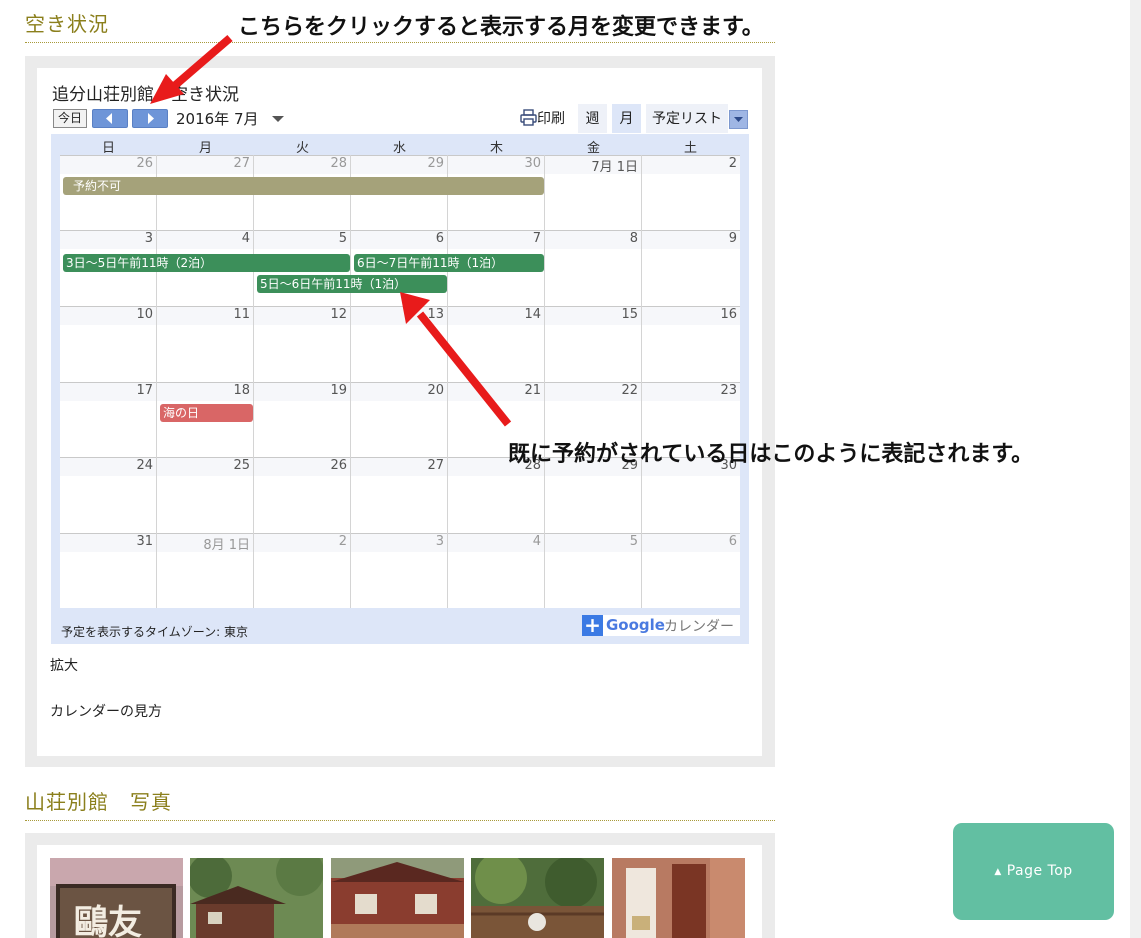 This screenshot has height=938, width=1141. I want to click on day-cell: 15, so click(593, 344).